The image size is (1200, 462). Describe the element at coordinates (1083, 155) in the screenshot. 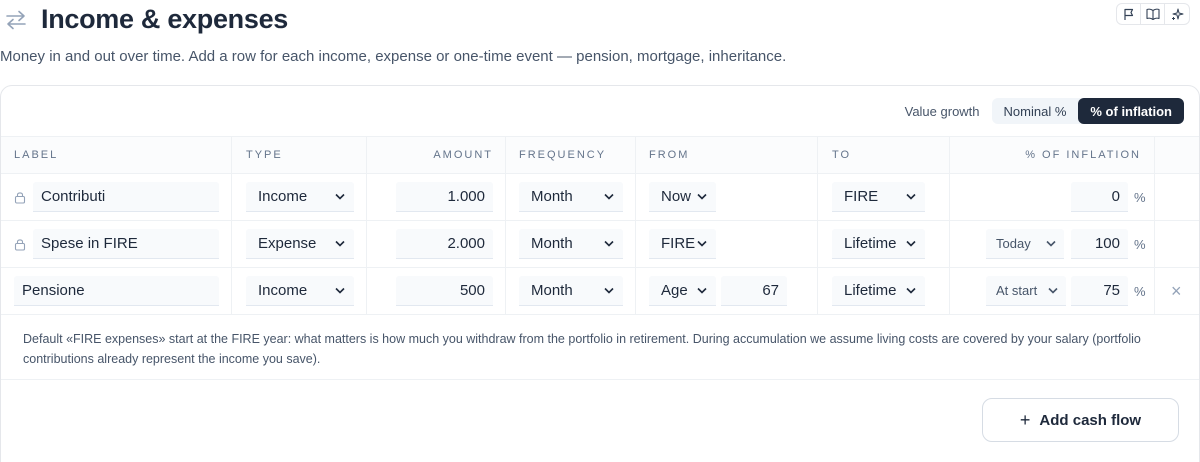

I see `col-inflation: % OF INFLATION` at that location.